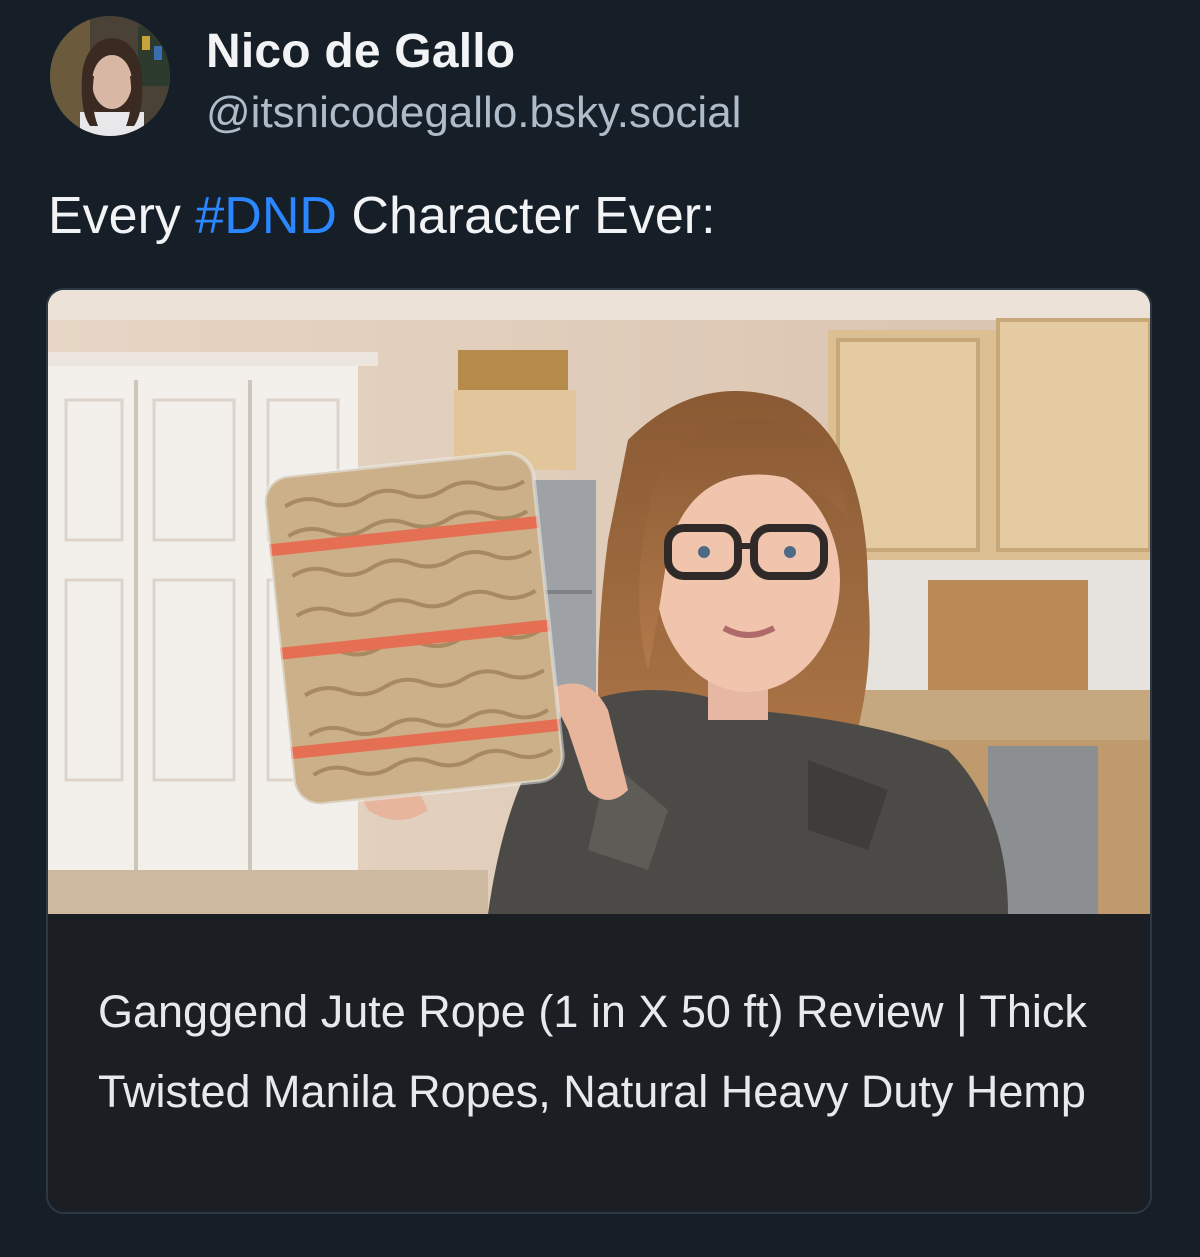 This screenshot has height=1257, width=1200. What do you see at coordinates (266, 216) in the screenshot?
I see `hashtag-link: #DND` at bounding box center [266, 216].